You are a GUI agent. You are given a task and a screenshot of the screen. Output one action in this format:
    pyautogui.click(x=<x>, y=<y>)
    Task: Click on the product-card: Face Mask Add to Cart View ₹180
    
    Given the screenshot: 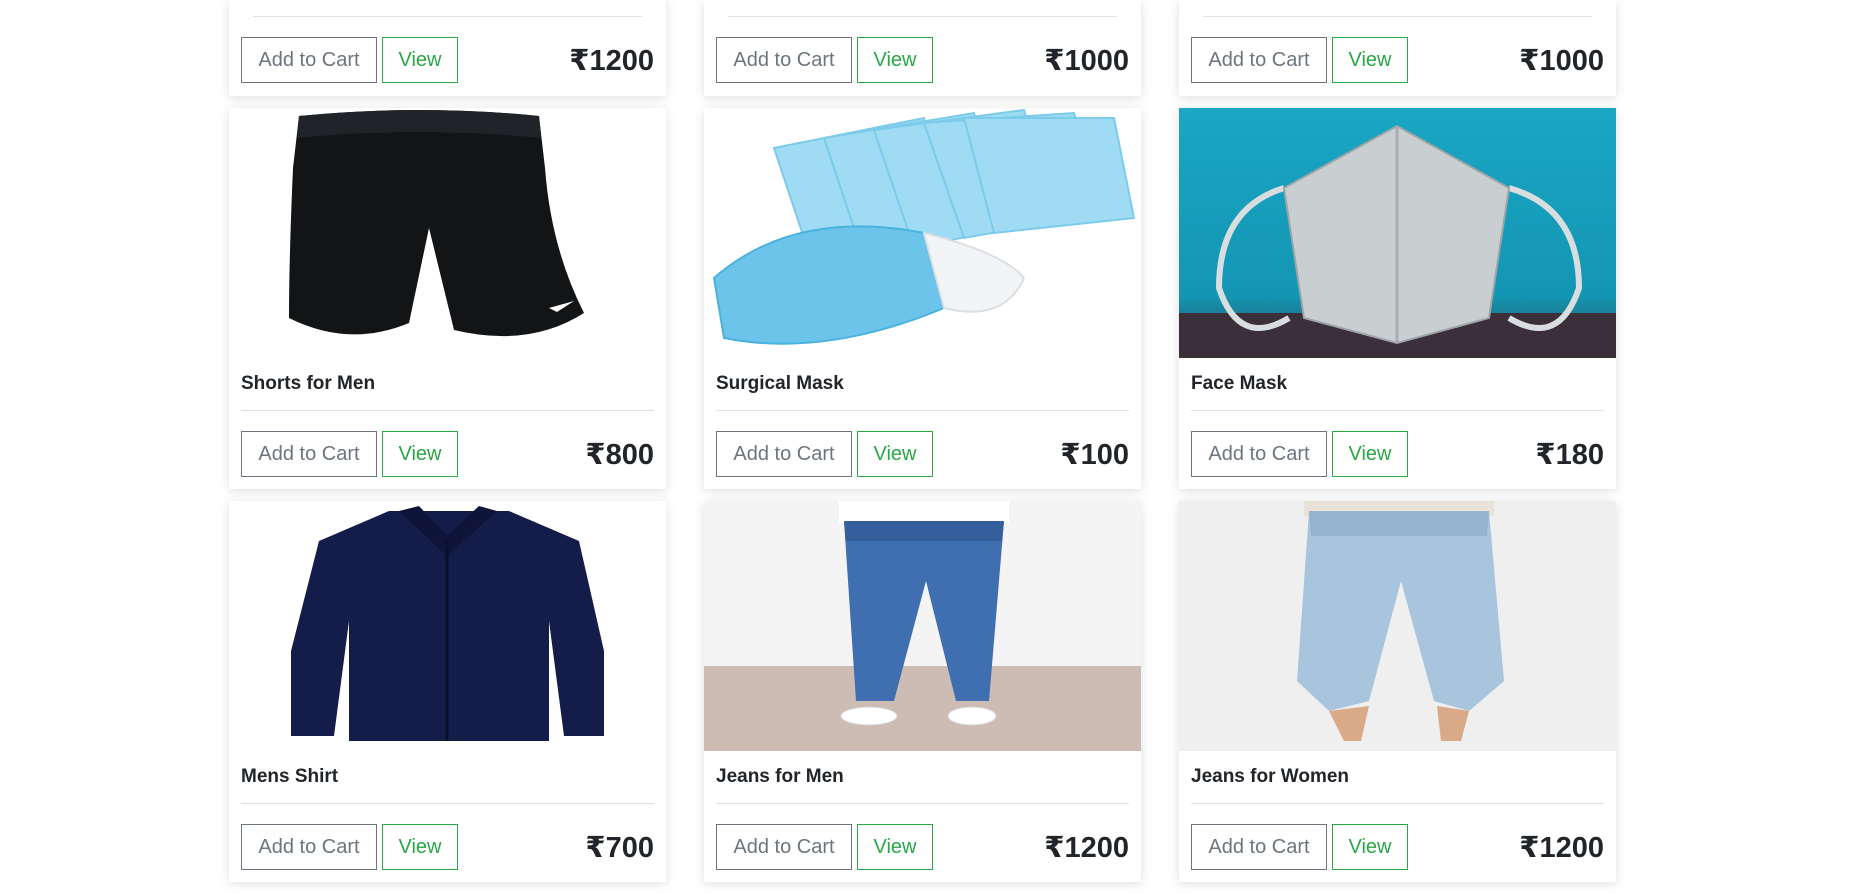 What is the action you would take?
    pyautogui.click(x=1397, y=298)
    